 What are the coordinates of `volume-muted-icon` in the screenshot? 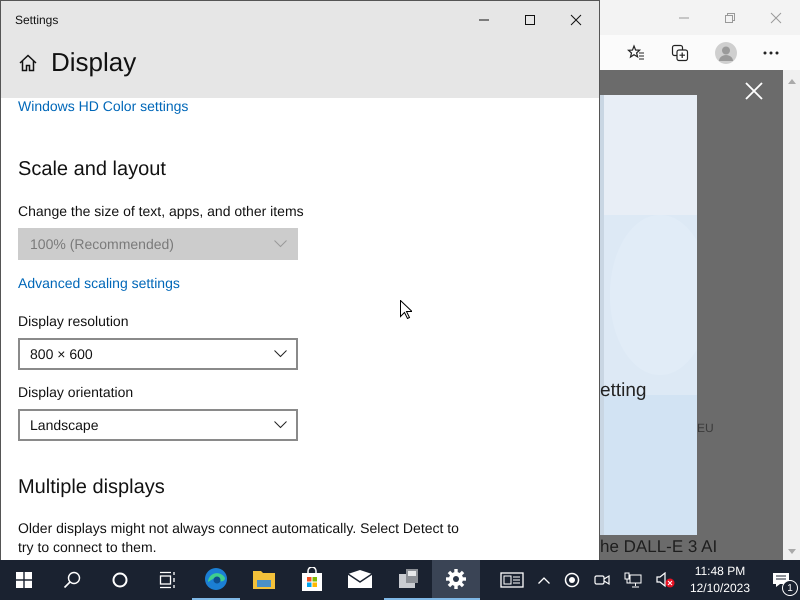 It's located at (666, 580).